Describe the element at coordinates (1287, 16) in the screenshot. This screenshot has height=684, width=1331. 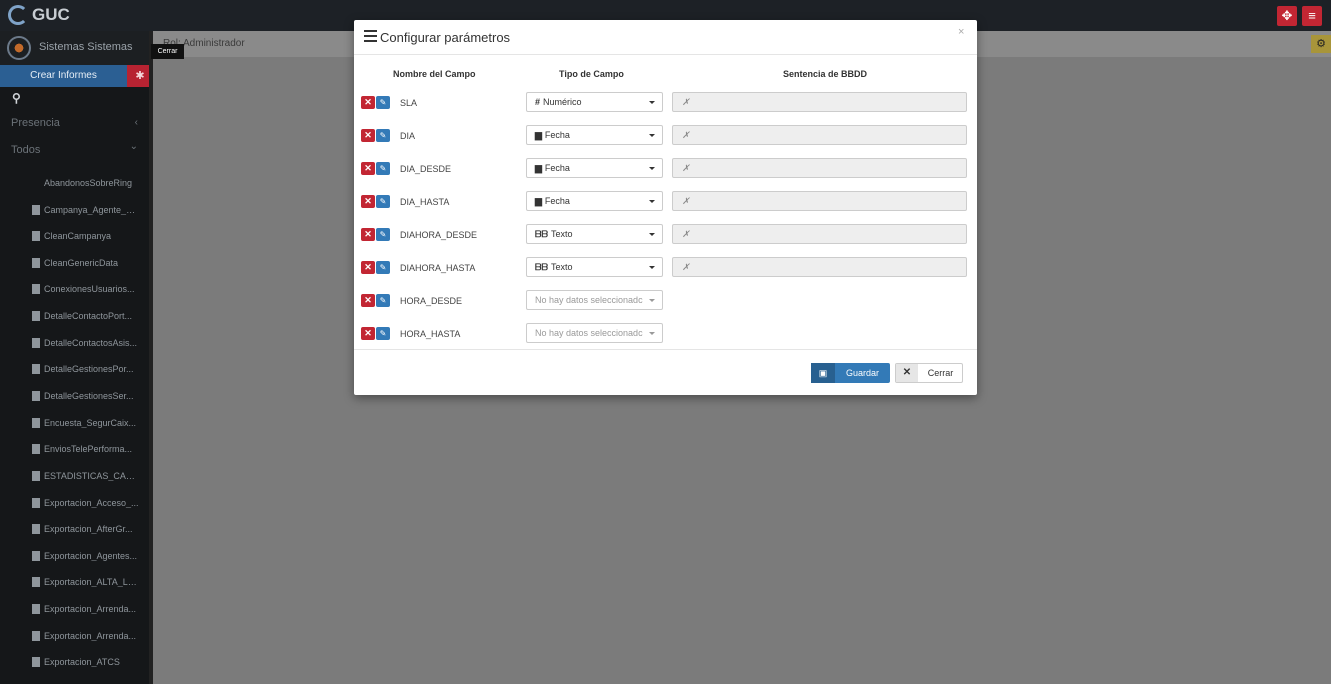
I see `move-icon: ✥` at that location.